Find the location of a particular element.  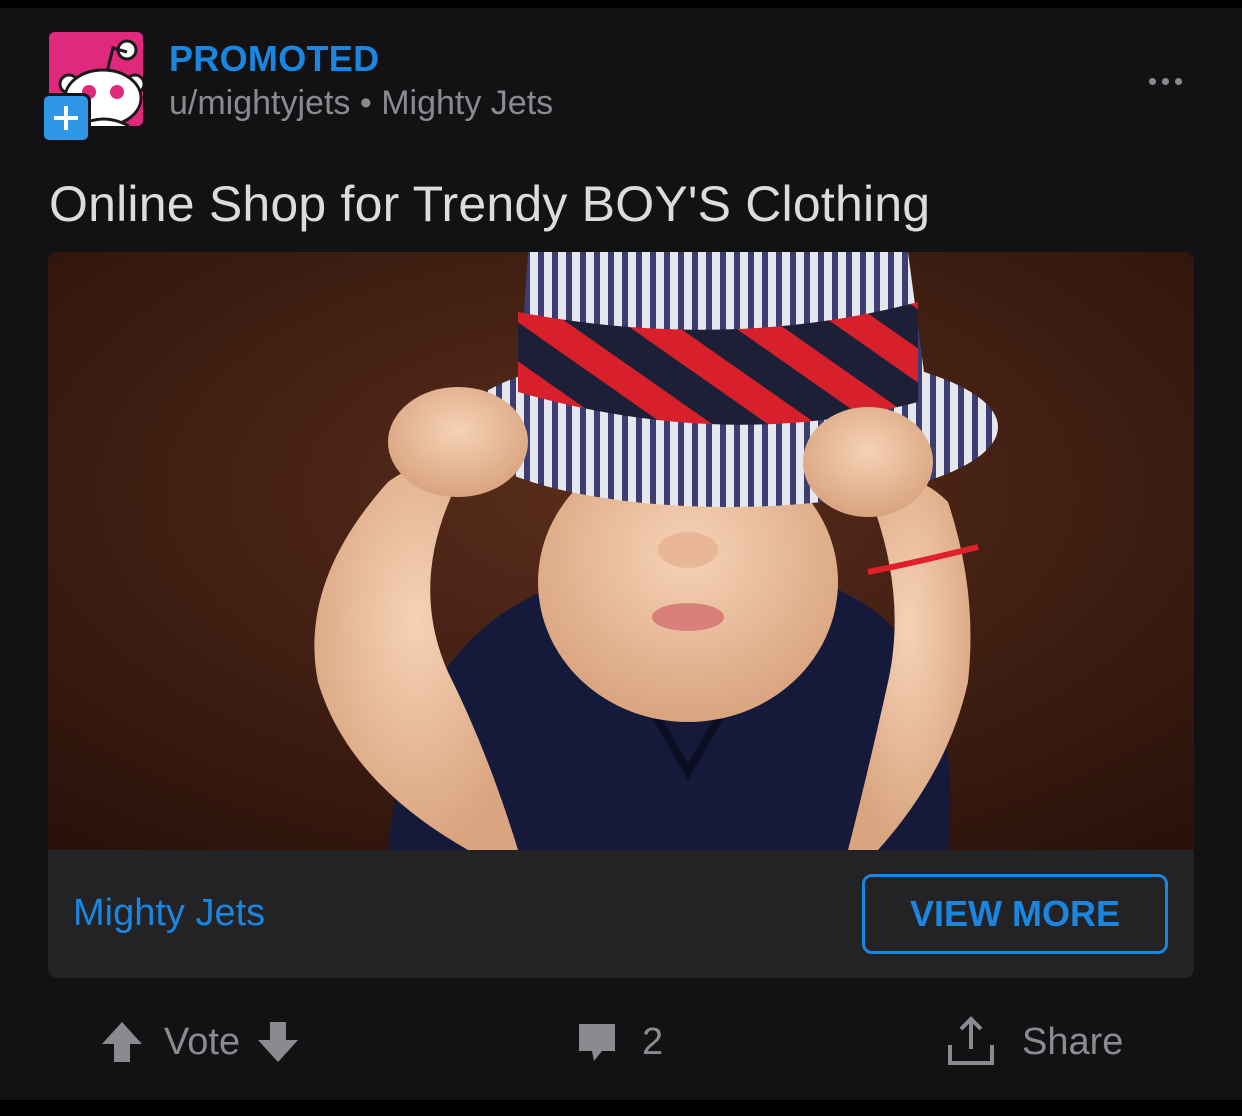

username-link: u/mightyjets is located at coordinates (259, 103).